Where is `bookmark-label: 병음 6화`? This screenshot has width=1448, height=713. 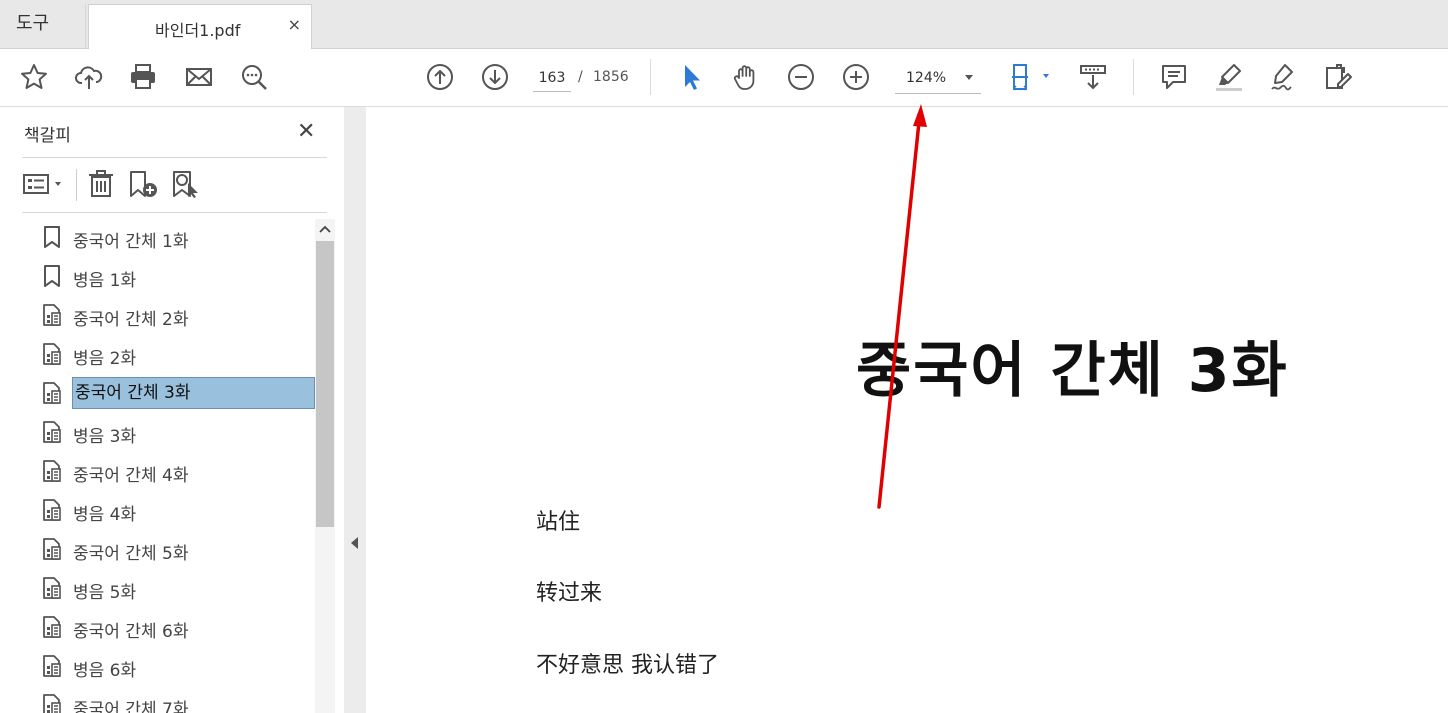 bookmark-label: 병음 6화 is located at coordinates (105, 671).